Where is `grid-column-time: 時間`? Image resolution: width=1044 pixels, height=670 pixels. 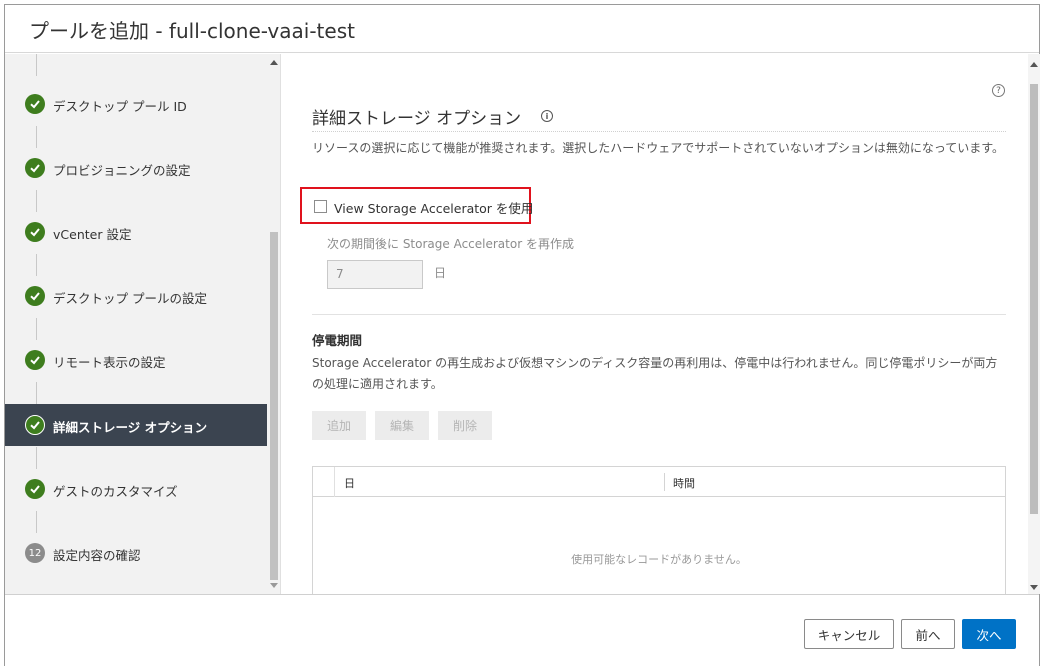 grid-column-time: 時間 is located at coordinates (684, 483).